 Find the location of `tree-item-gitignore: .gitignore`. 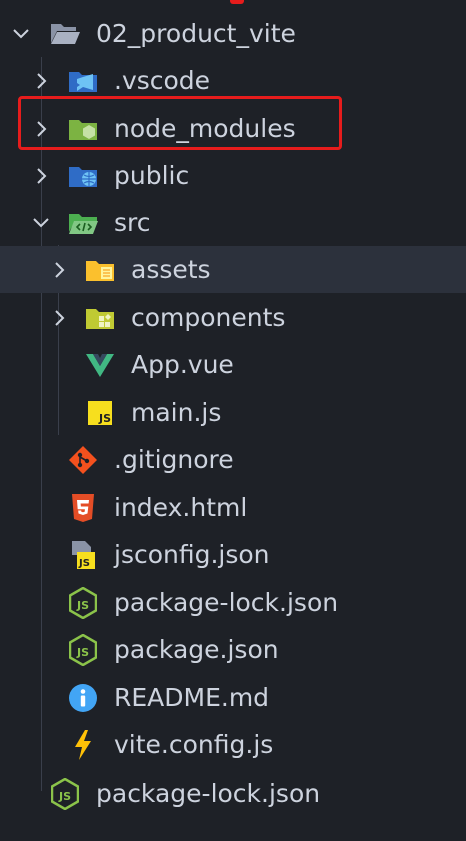

tree-item-gitignore: .gitignore is located at coordinates (233, 459).